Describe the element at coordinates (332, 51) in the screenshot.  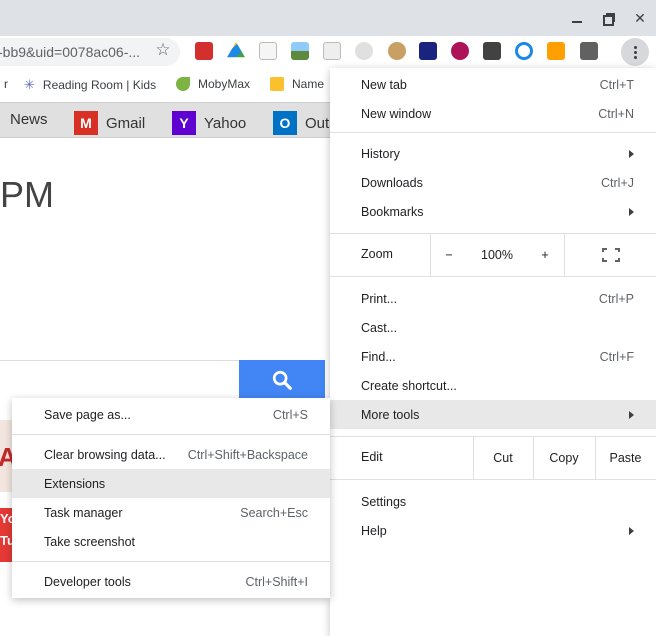
I see `extension-reader-icon` at that location.